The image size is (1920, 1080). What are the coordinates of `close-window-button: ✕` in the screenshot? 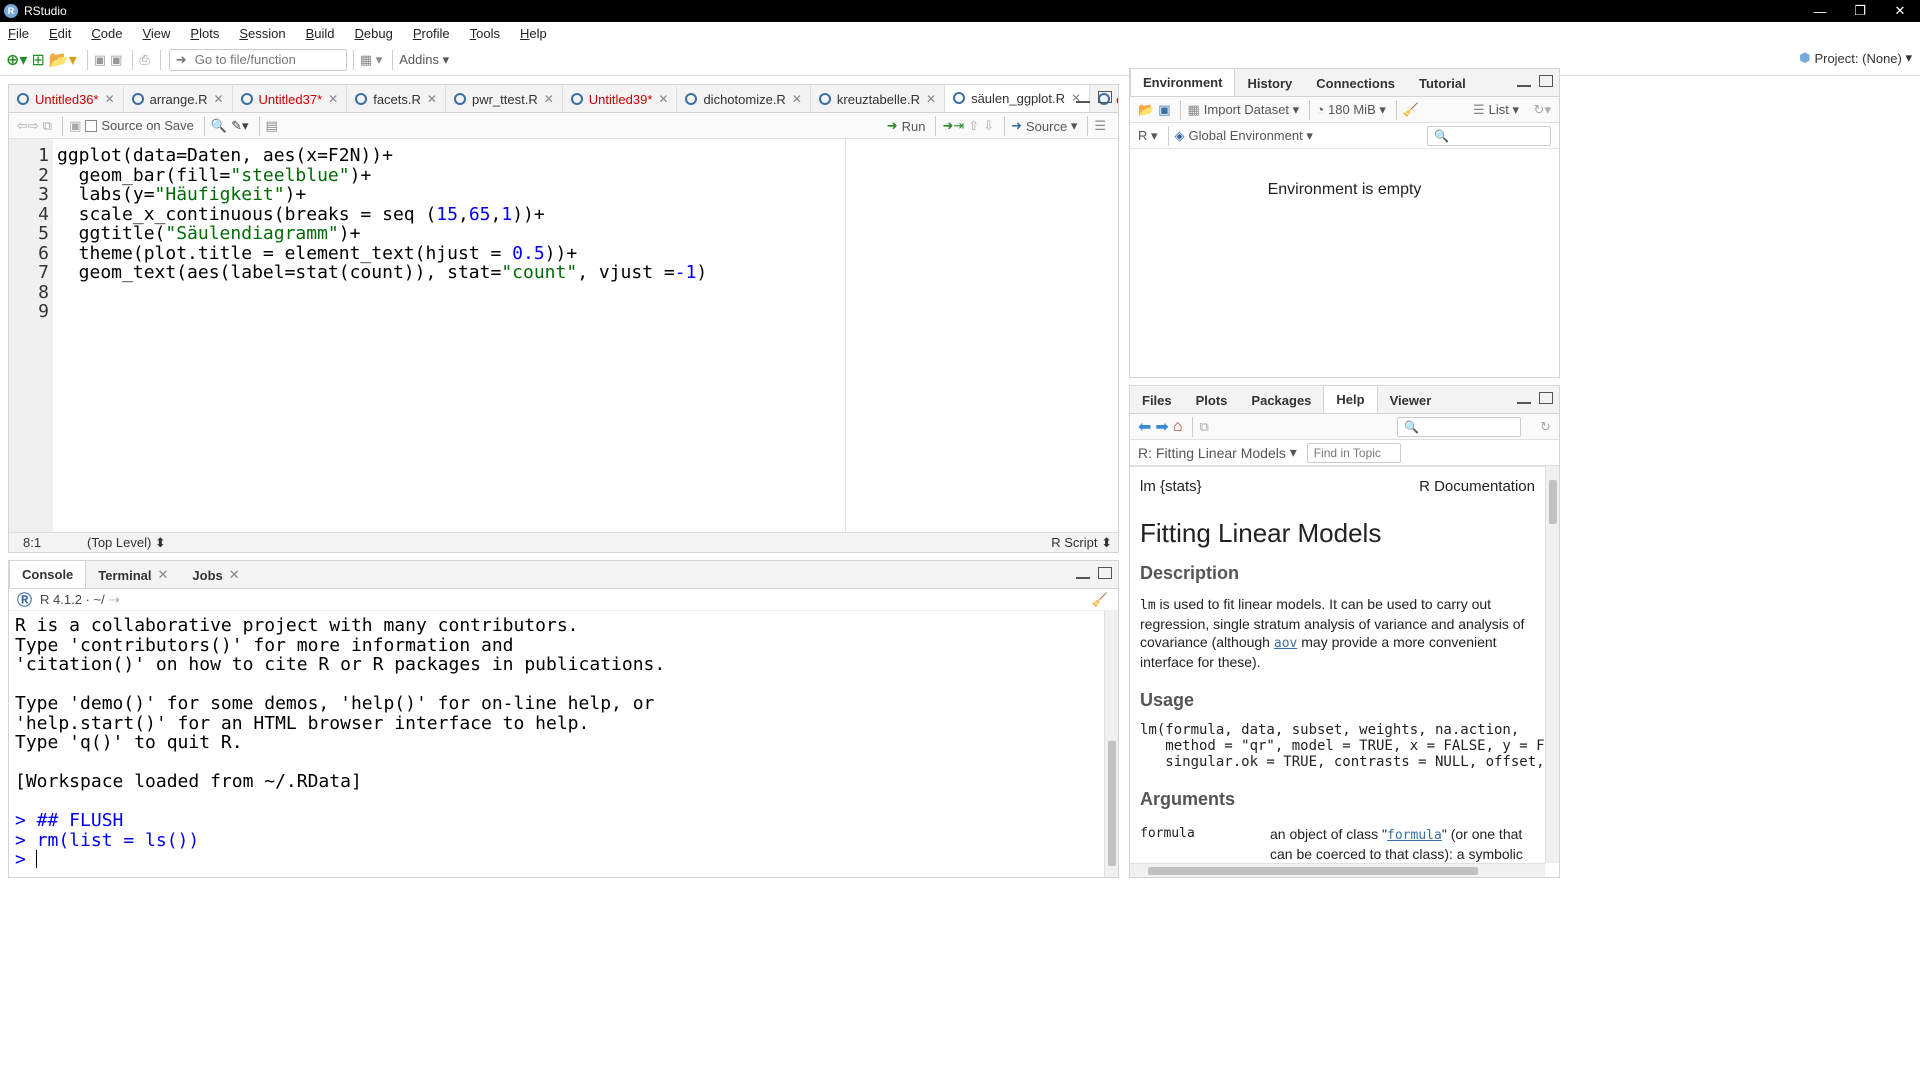 It's located at (1900, 11).